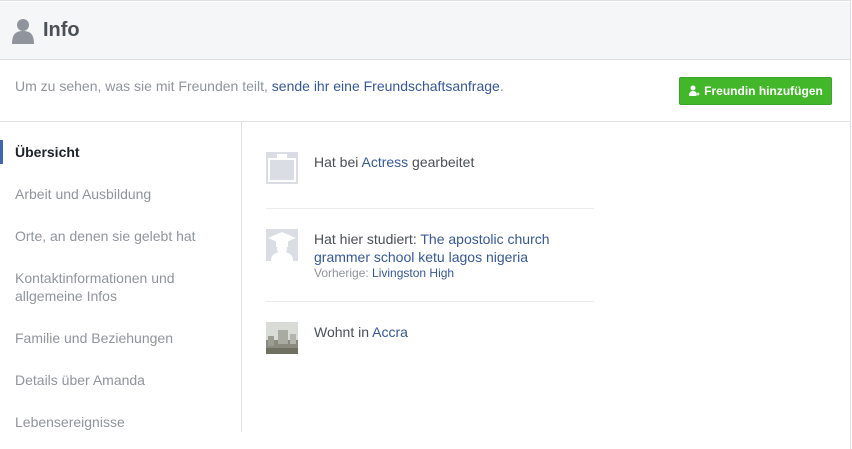 The image size is (852, 449). Describe the element at coordinates (386, 86) in the screenshot. I see `send-friend-request-link: sende ihr eine Freundschaftsanfrage` at that location.